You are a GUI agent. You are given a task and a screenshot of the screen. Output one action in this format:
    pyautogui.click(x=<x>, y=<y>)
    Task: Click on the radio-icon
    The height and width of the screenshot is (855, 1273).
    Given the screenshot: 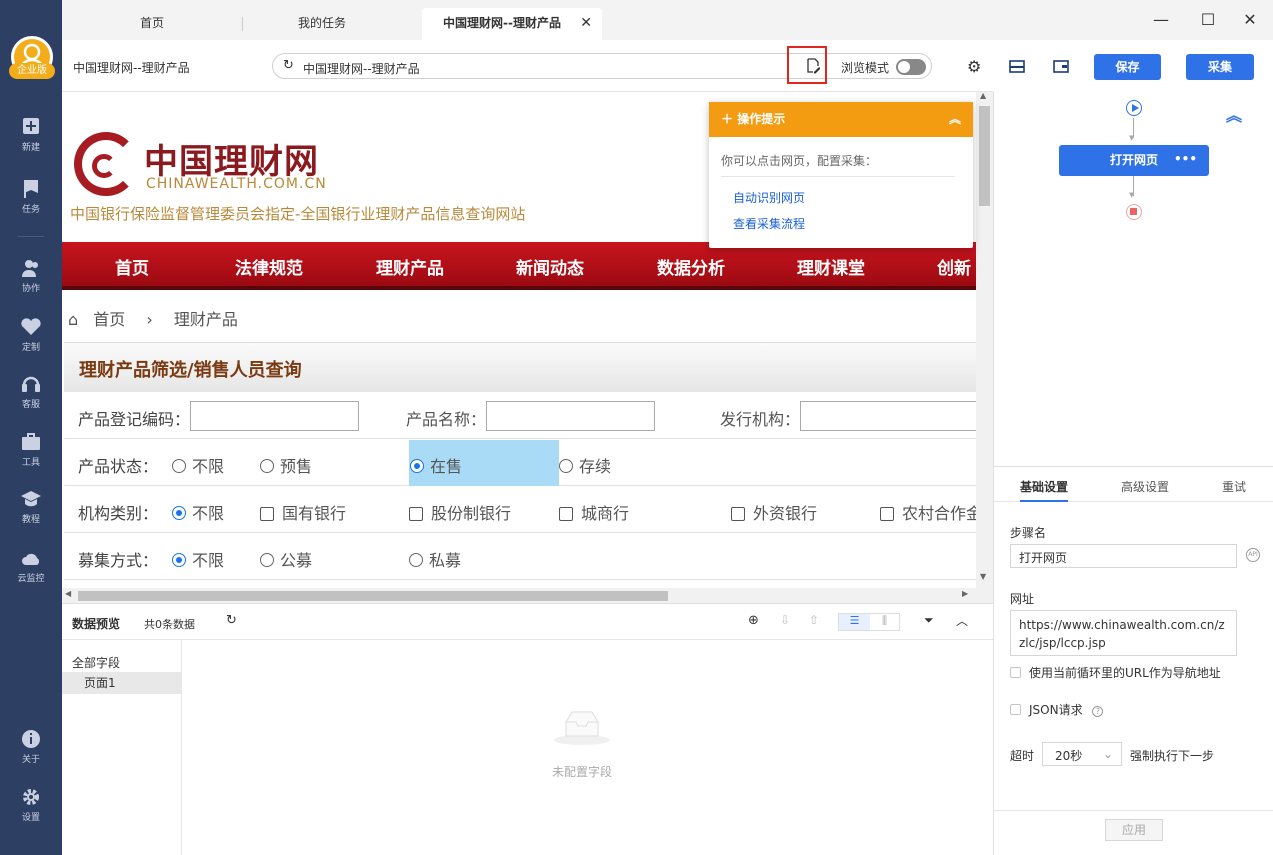 What is the action you would take?
    pyautogui.click(x=416, y=560)
    